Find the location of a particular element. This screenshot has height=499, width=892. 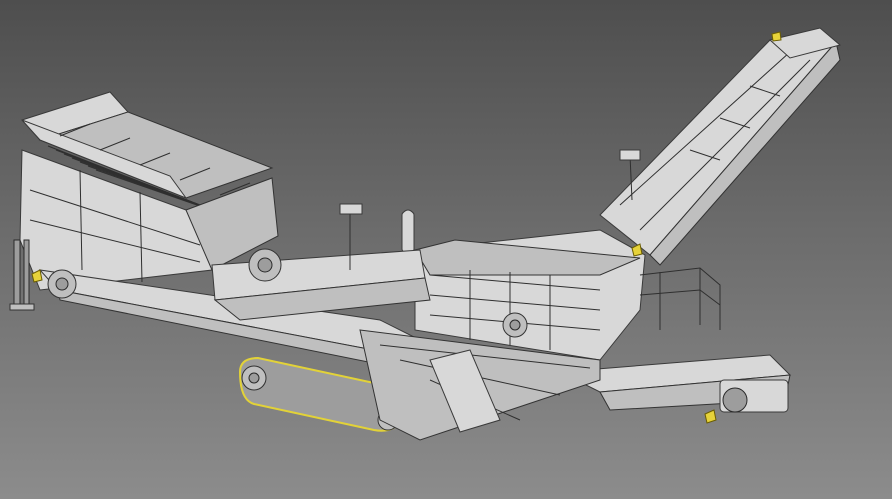

platform-handrail is located at coordinates (680, 298).